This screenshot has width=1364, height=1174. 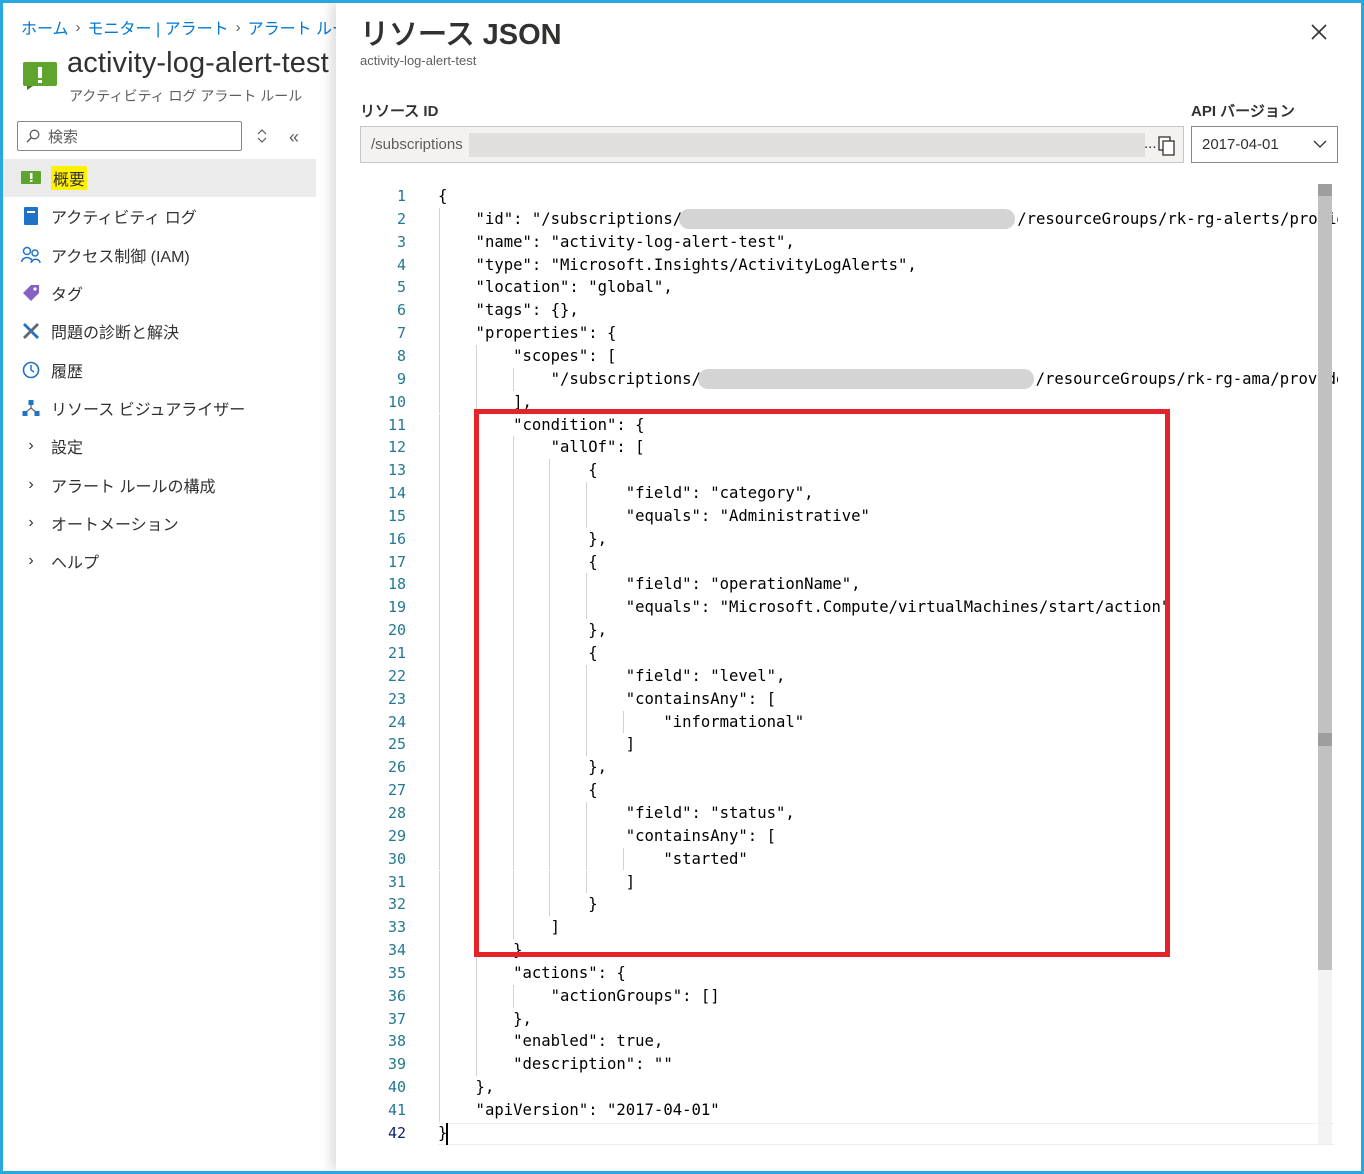 What do you see at coordinates (158, 27) in the screenshot?
I see `breadcrumb-monitor-alerts: モニター | アラート` at bounding box center [158, 27].